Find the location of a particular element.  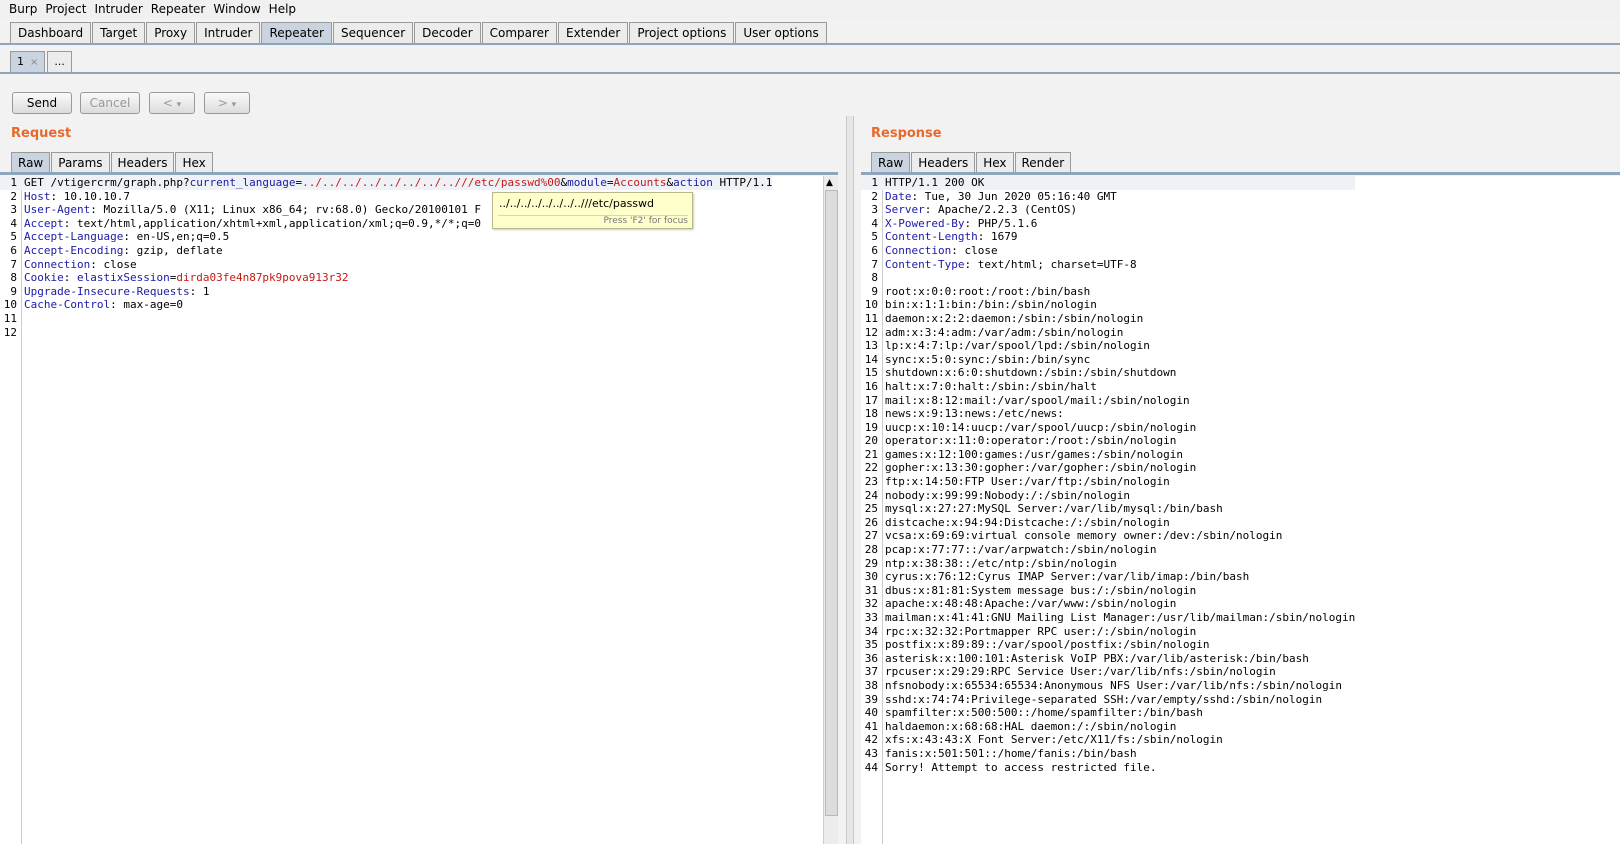

line-number: 6 is located at coordinates (874, 250).